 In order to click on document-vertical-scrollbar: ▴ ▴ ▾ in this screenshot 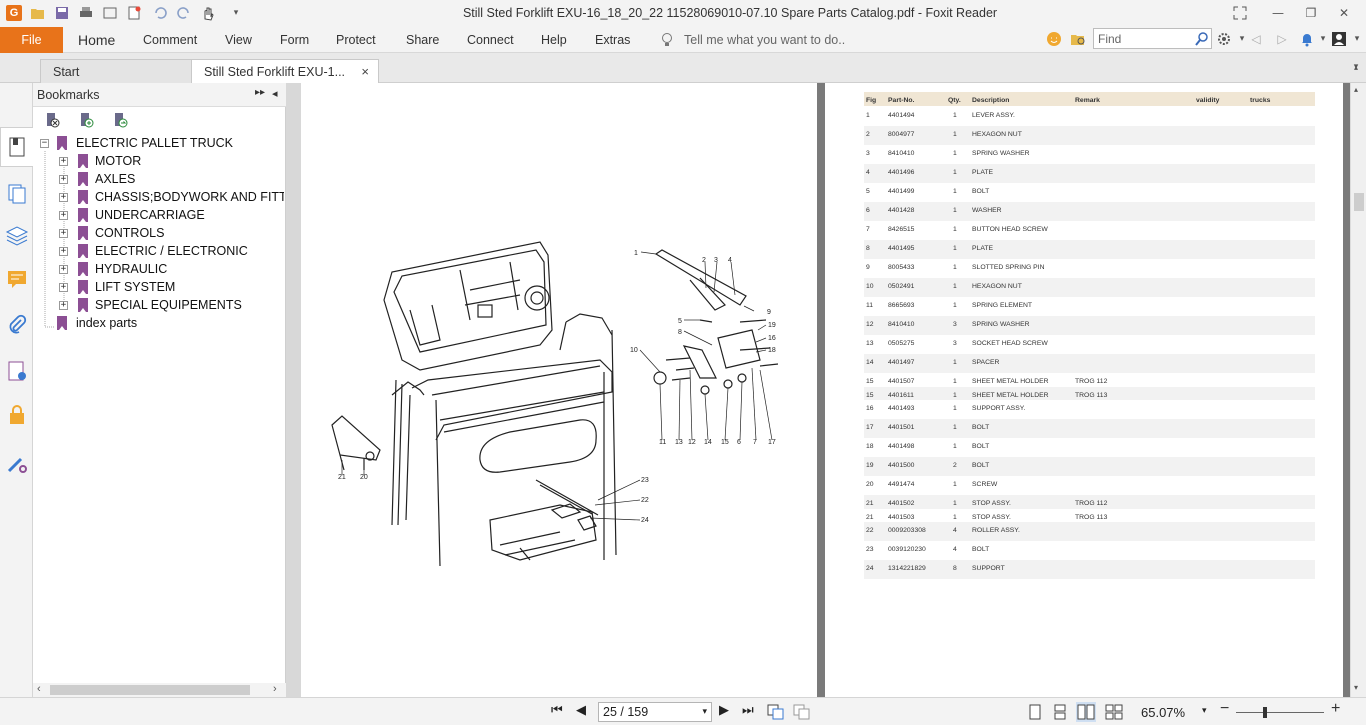, I will do `click(1358, 380)`.